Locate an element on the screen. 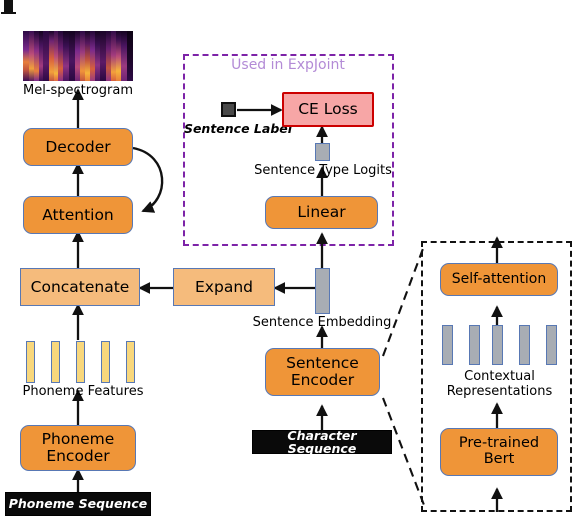  phoneme-encoder-label-line2: Encoder is located at coordinates (78, 456).